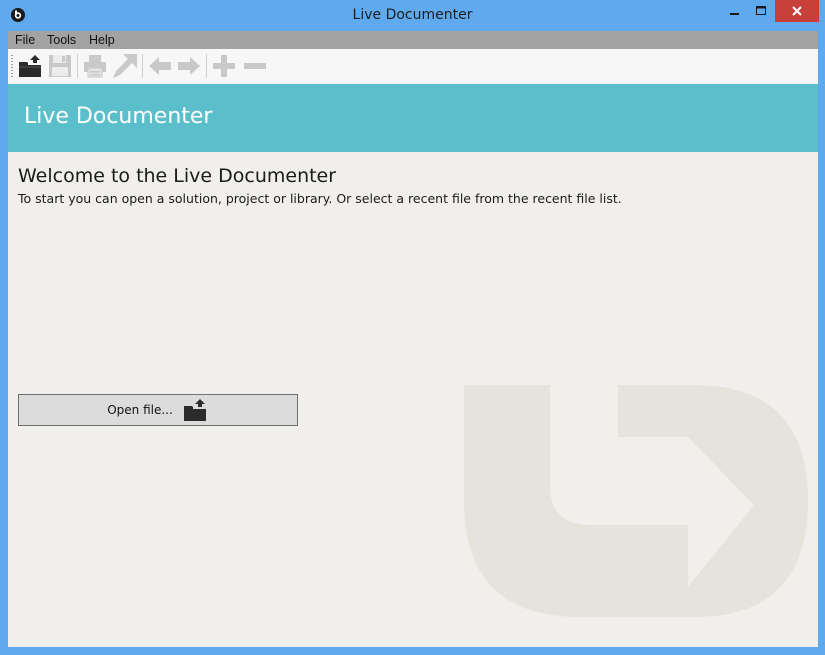 Image resolution: width=825 pixels, height=655 pixels. What do you see at coordinates (61, 40) in the screenshot?
I see `menu-tools: Tools` at bounding box center [61, 40].